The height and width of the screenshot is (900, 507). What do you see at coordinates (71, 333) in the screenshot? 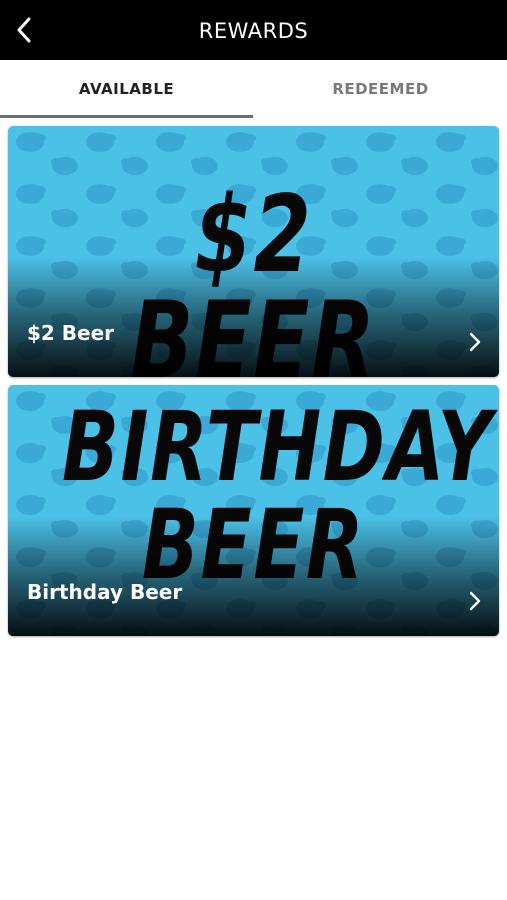
I see `reward-title: $2 Beer` at bounding box center [71, 333].